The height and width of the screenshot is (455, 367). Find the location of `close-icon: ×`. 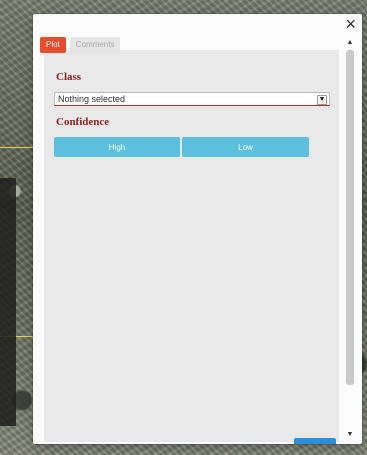

close-icon: × is located at coordinates (350, 24).